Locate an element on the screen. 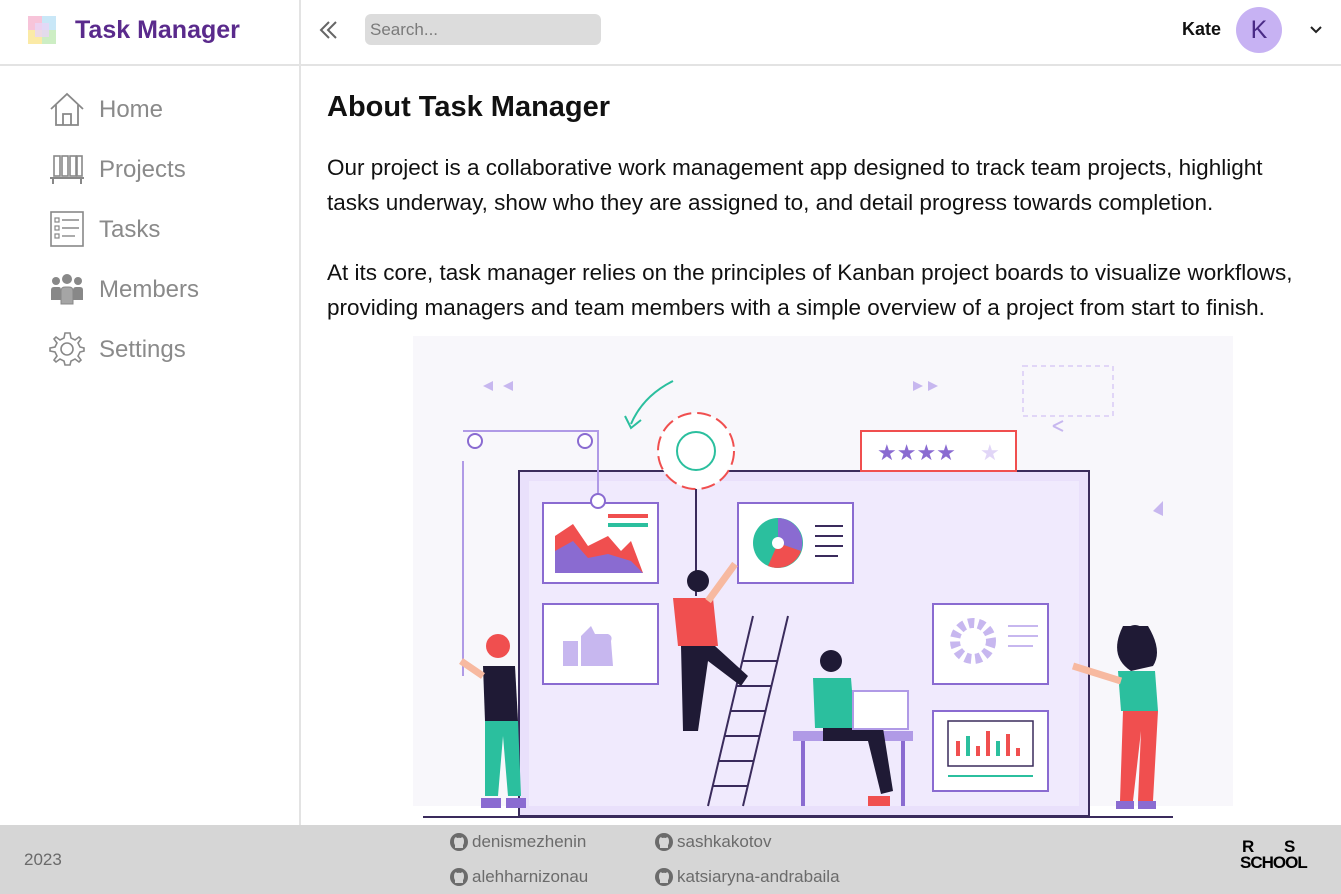 The width and height of the screenshot is (1341, 894). projects-icon is located at coordinates (67, 169).